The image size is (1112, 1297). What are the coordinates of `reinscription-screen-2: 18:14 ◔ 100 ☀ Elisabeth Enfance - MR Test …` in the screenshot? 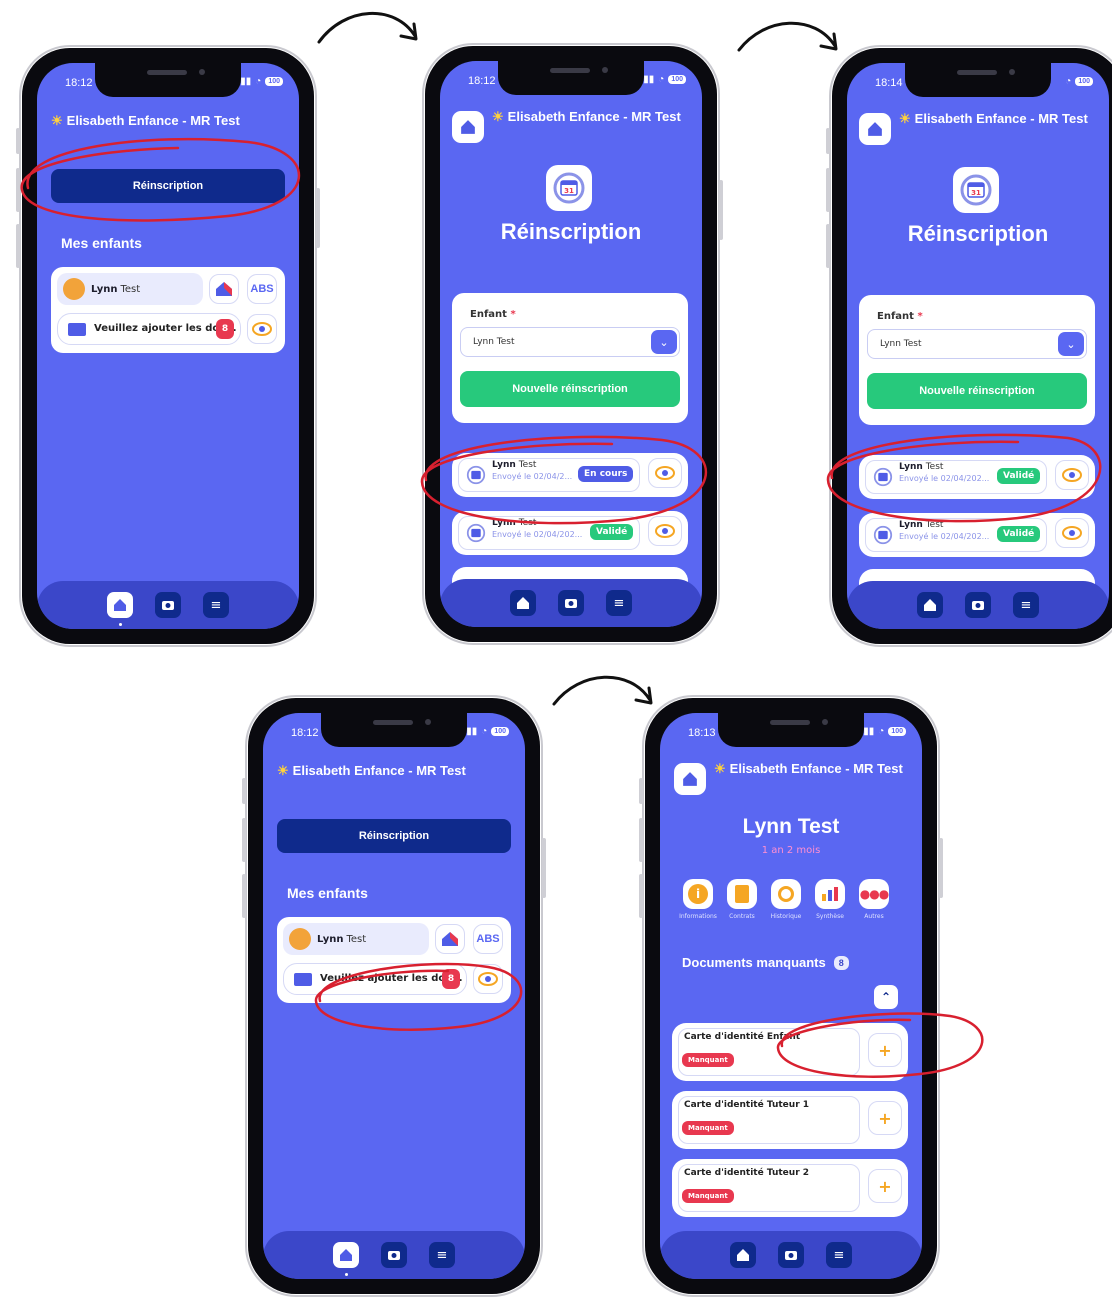 It's located at (978, 346).